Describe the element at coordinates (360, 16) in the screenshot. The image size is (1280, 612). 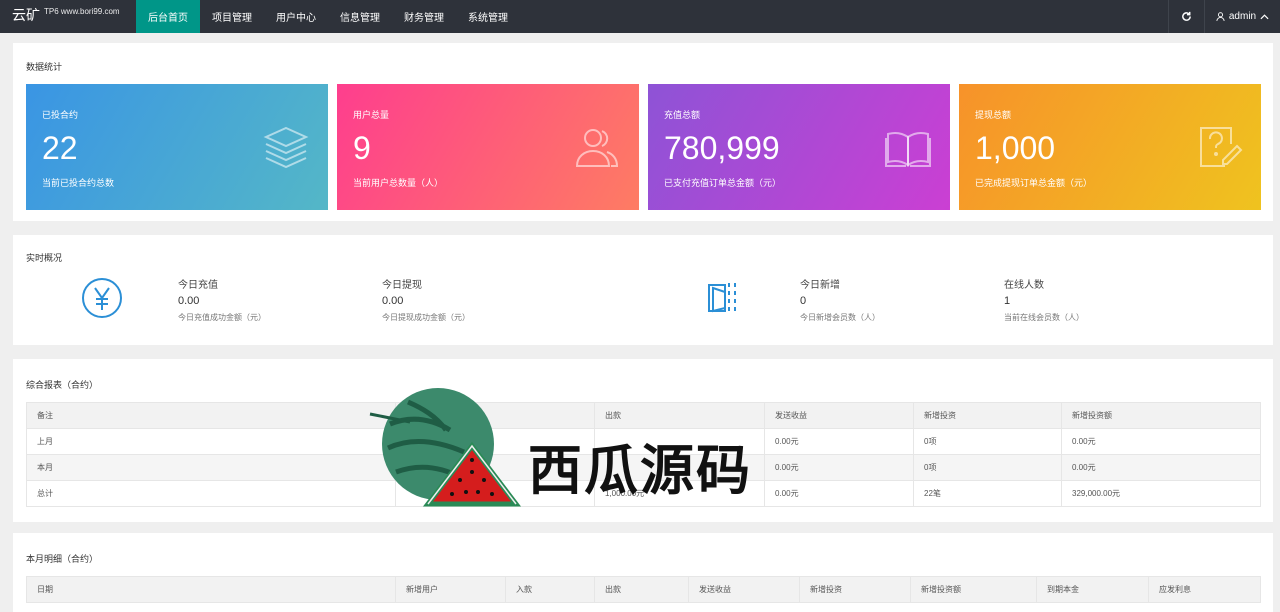
I see `nav-info: 信息管理` at that location.